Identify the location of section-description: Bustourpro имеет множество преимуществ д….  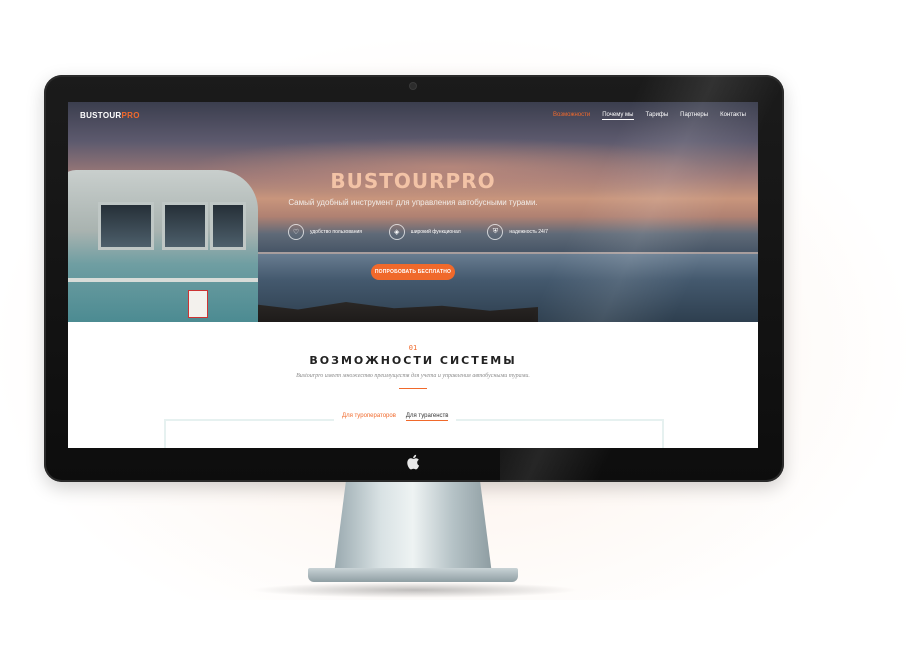
(413, 376).